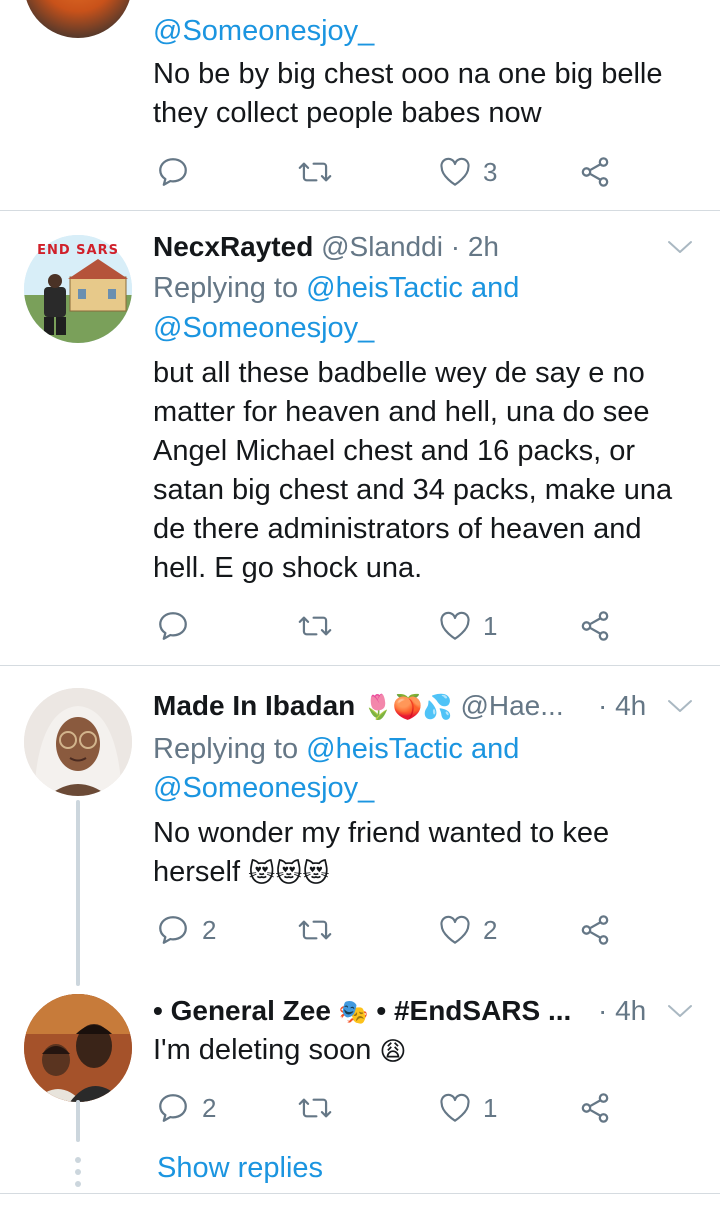 The height and width of the screenshot is (1213, 720). I want to click on show-replies-link: Show replies, so click(240, 1168).